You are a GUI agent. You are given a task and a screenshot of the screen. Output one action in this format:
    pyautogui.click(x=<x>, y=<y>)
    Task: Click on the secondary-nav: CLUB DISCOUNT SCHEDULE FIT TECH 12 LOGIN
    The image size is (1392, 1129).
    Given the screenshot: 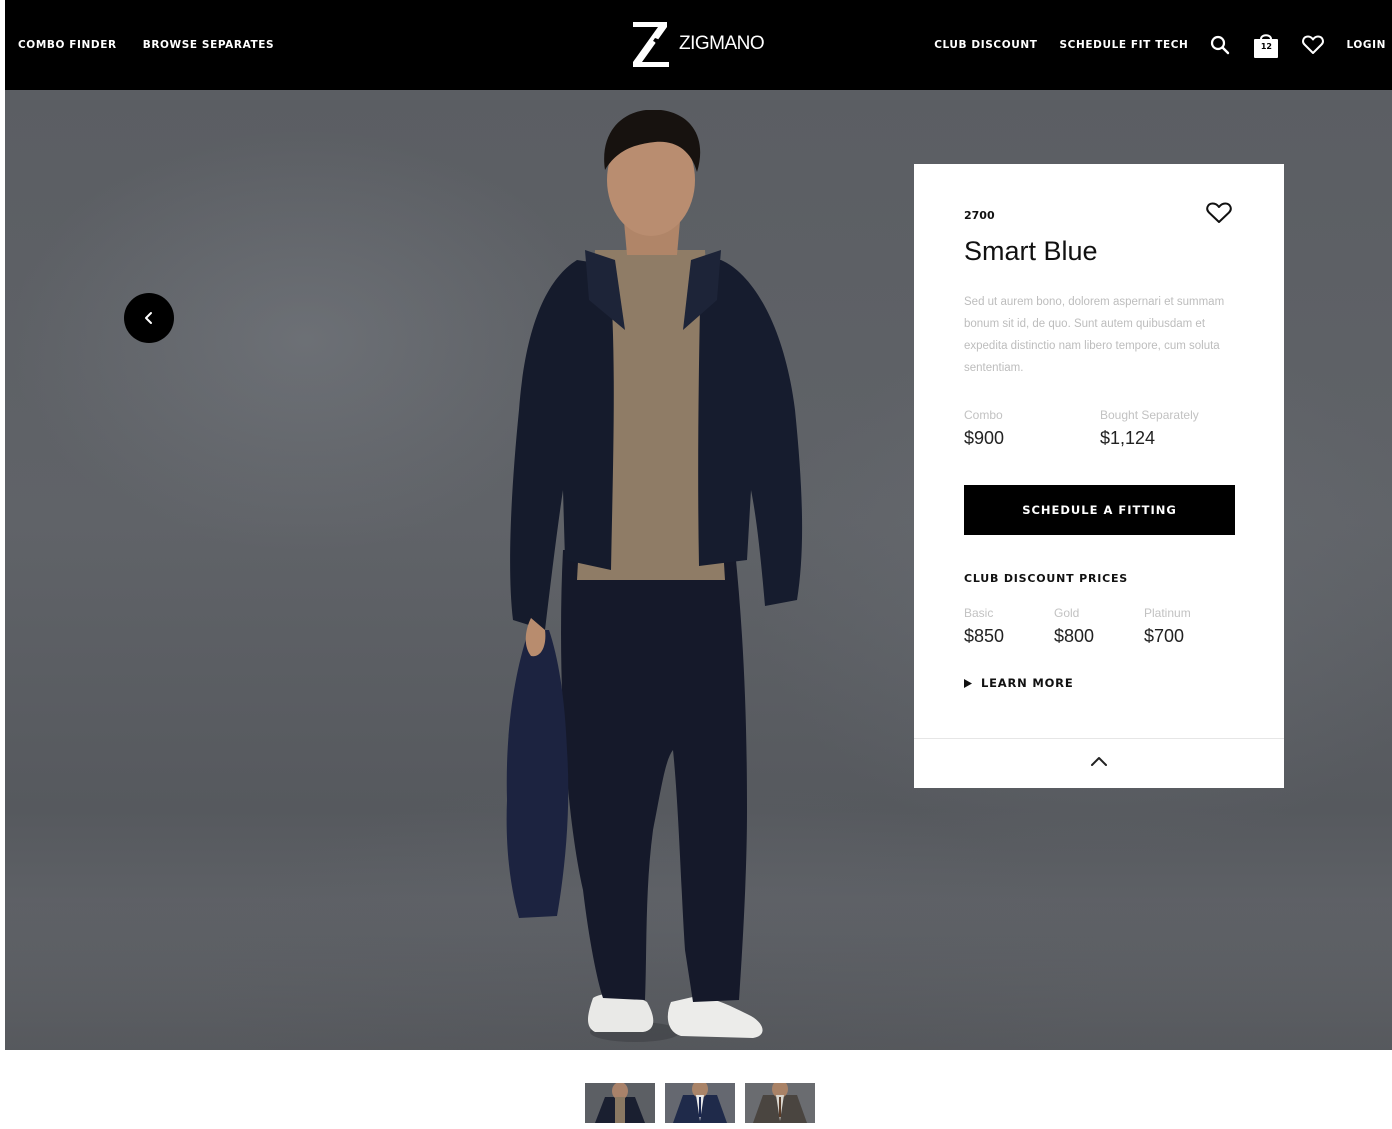 What is the action you would take?
    pyautogui.click(x=1160, y=45)
    